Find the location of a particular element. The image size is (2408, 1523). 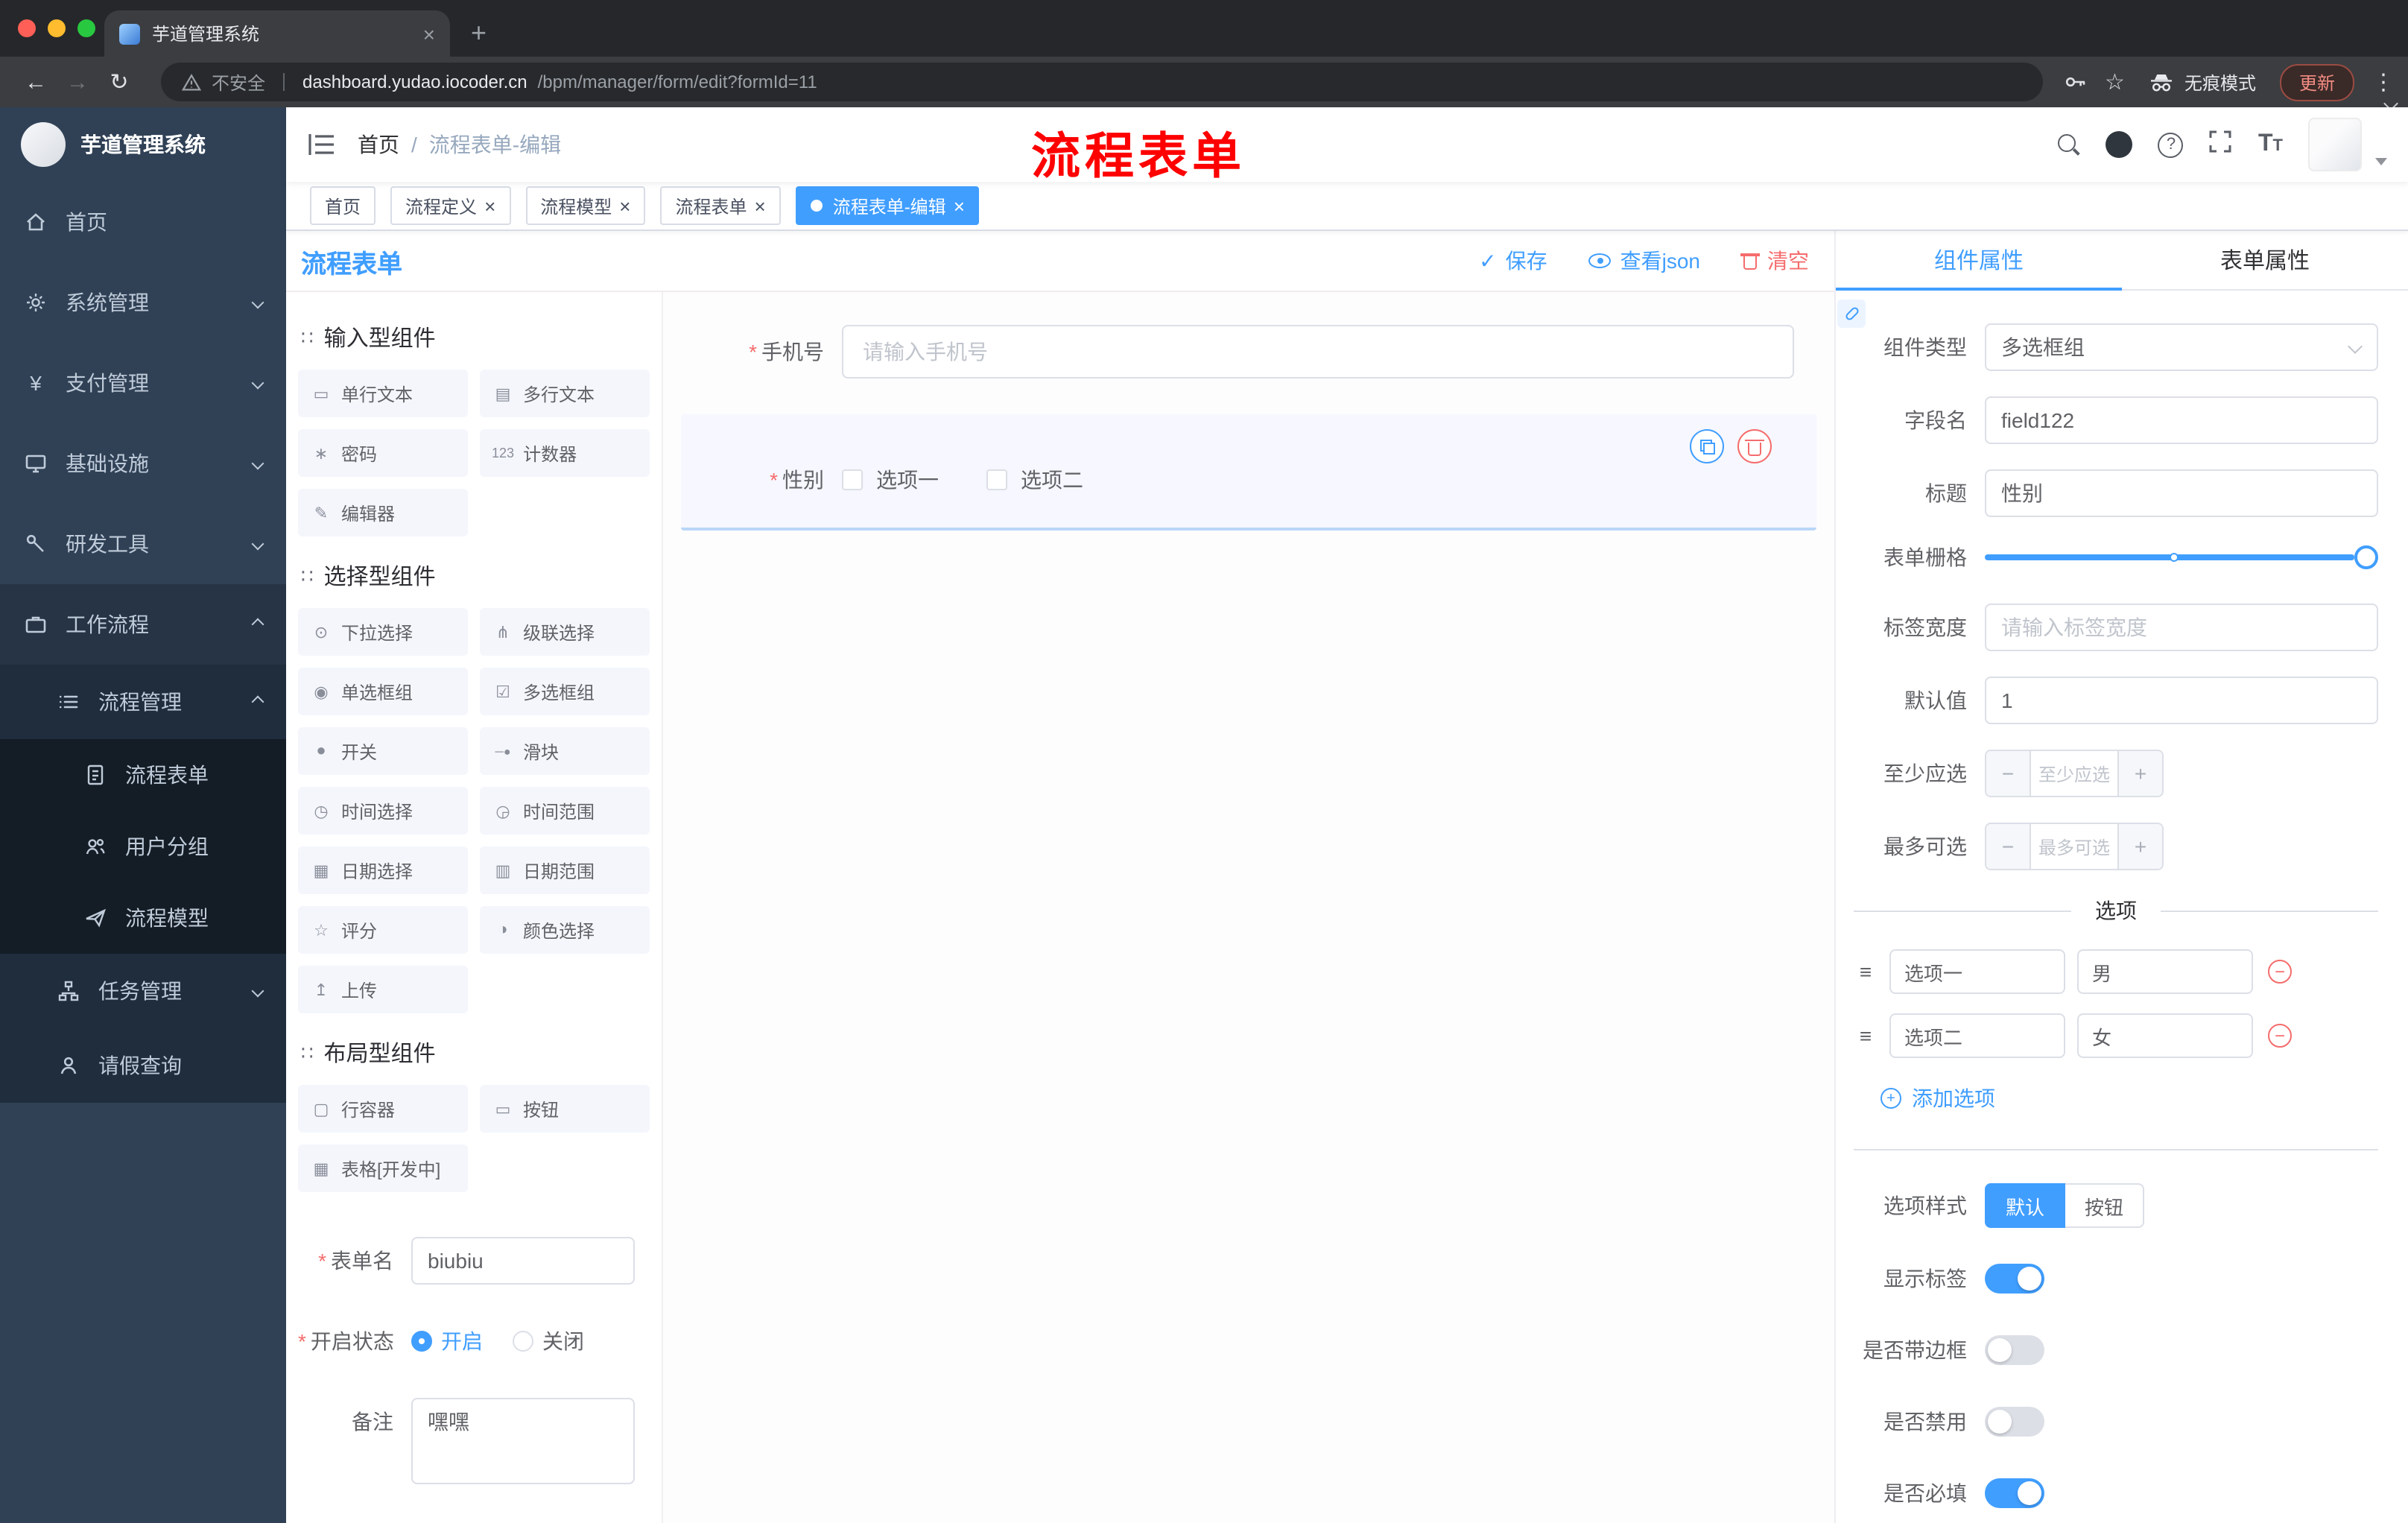

tab-close-icon: × is located at coordinates (429, 34).